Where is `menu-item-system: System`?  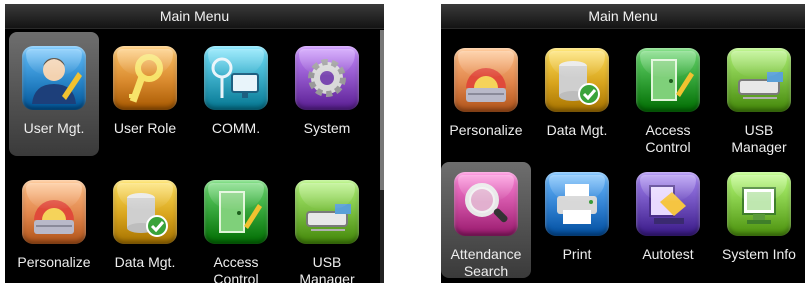
menu-item-system: System is located at coordinates (327, 94).